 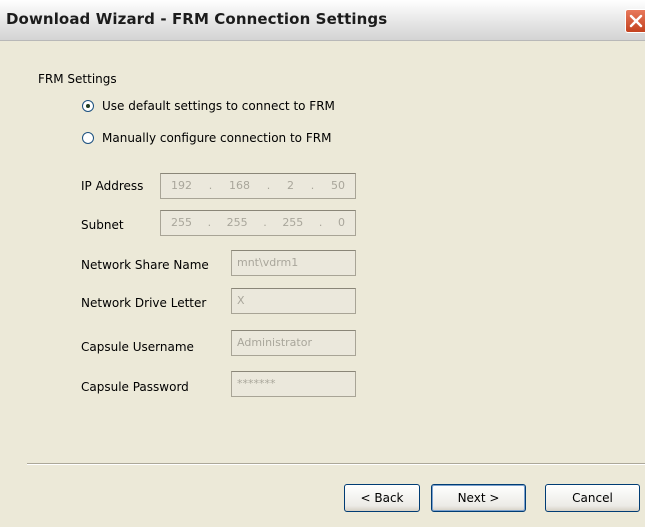 I want to click on radio-label: Use default settings to connect to FRM, so click(x=218, y=106).